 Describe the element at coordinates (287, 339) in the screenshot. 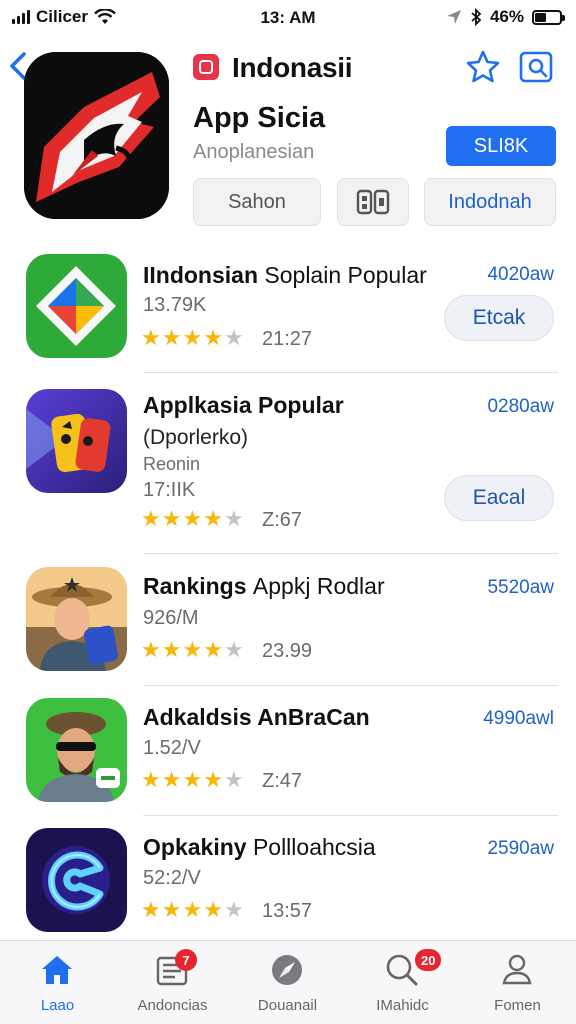

I see `rating-value: 21:27` at that location.